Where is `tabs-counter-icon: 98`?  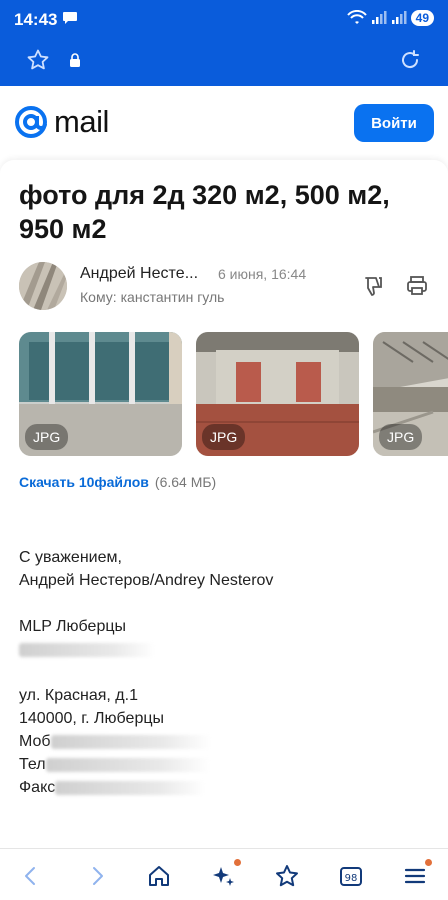 tabs-counter-icon: 98 is located at coordinates (351, 876).